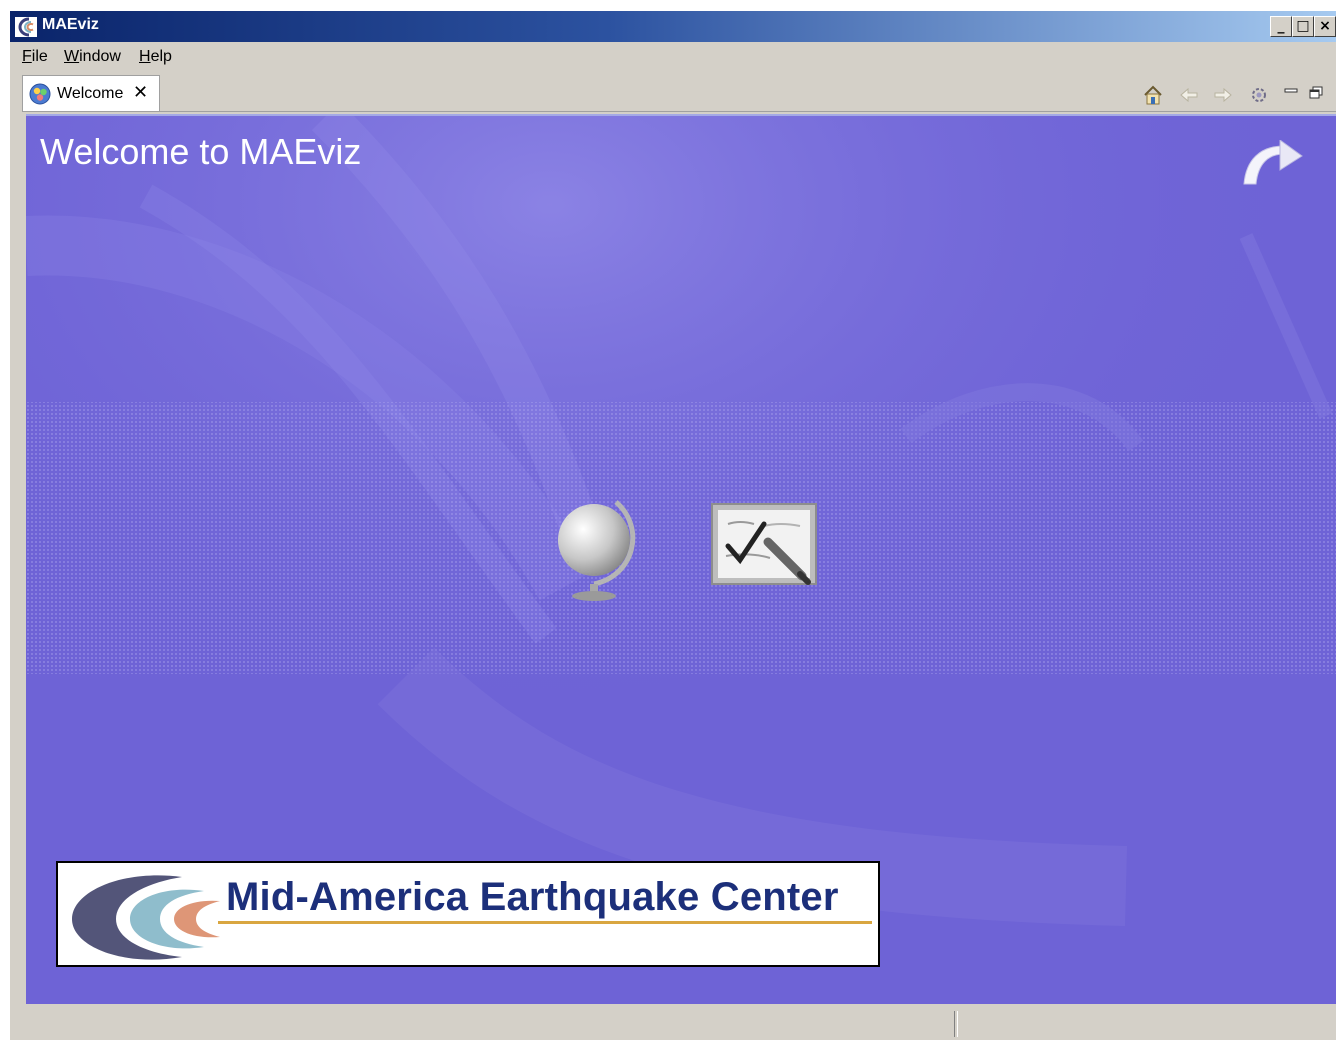  What do you see at coordinates (1291, 95) in the screenshot?
I see `minimize-view-icon` at bounding box center [1291, 95].